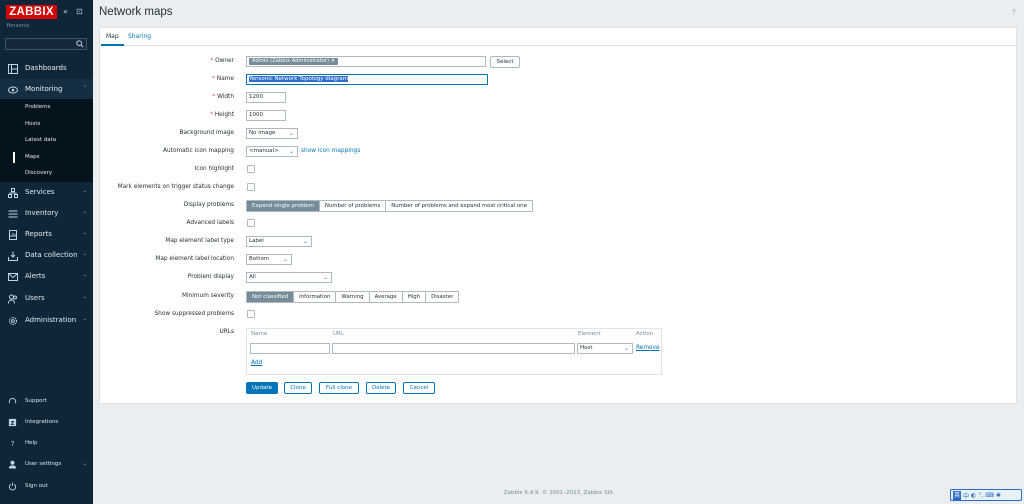 The image size is (1024, 504). I want to click on submenu-hosts: Hosts, so click(46, 124).